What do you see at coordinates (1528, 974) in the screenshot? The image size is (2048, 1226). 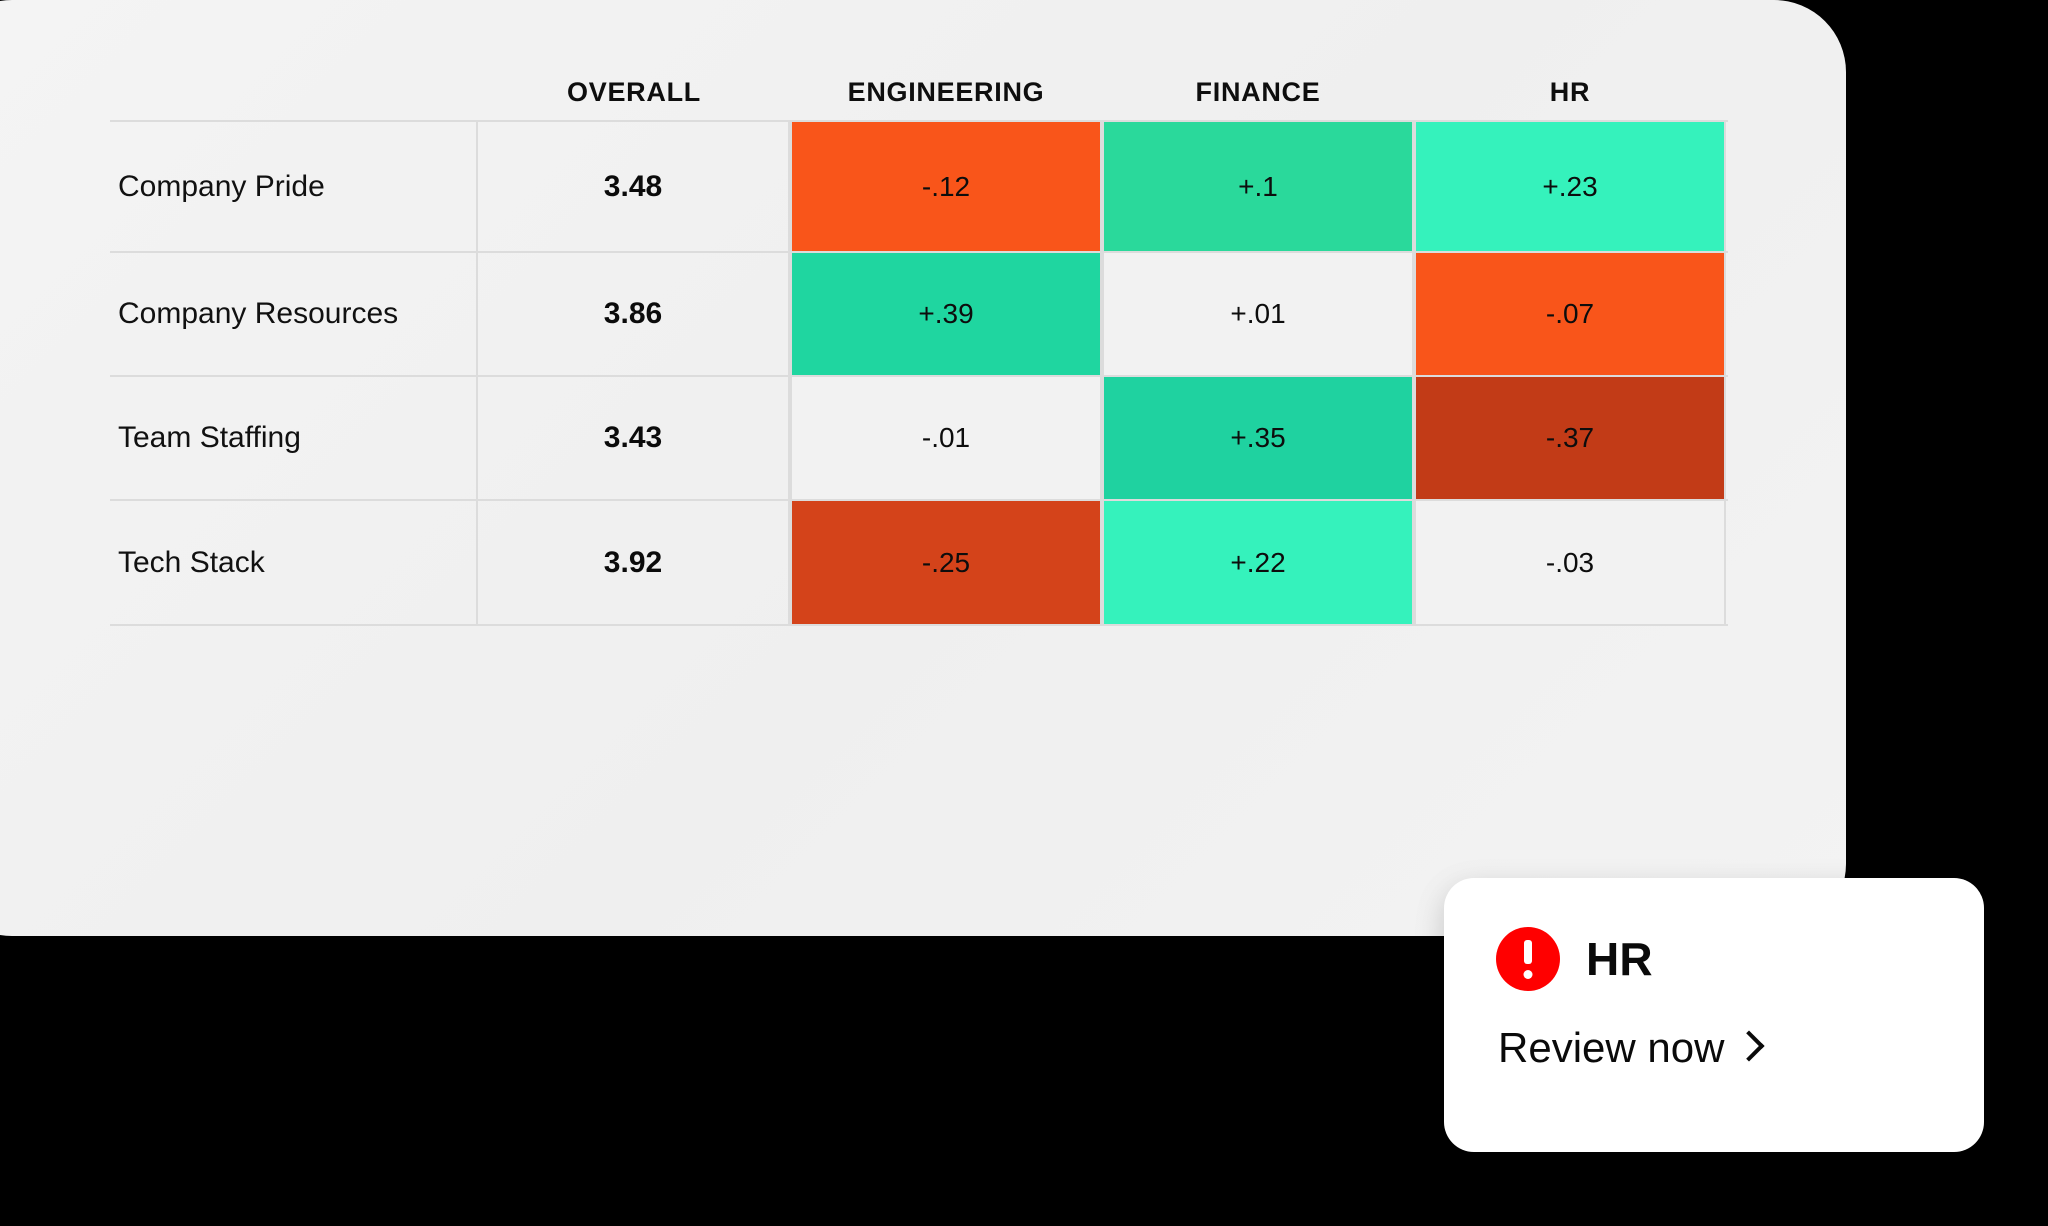 I see `exclamation-dot` at bounding box center [1528, 974].